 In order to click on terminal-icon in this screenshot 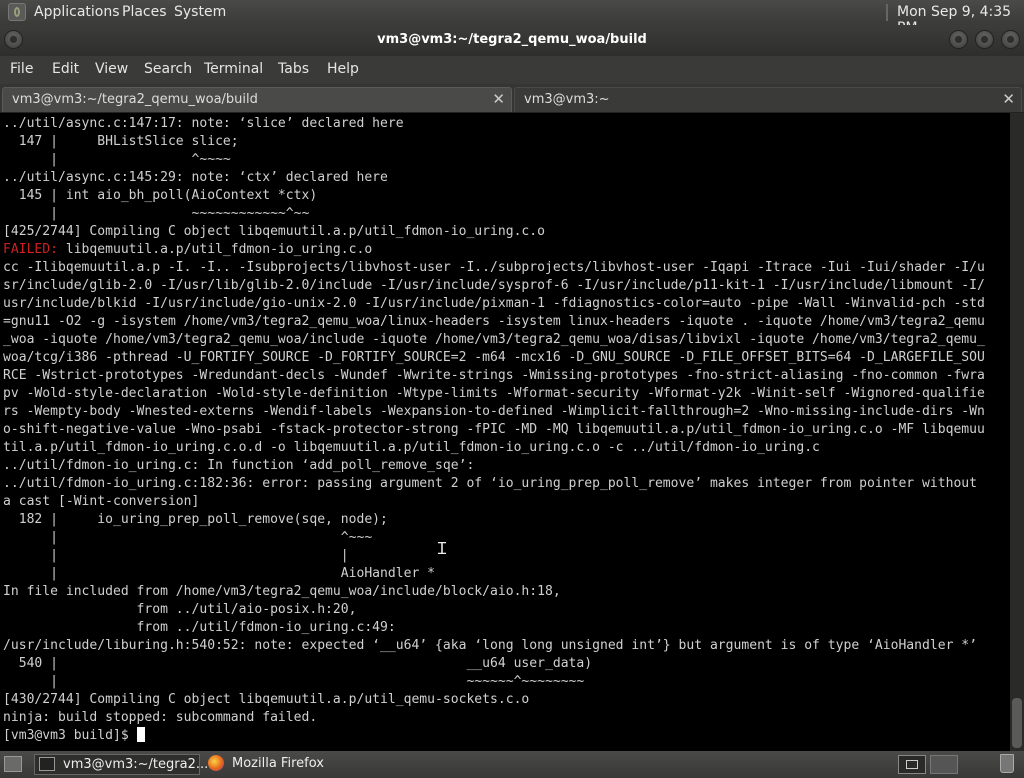, I will do `click(47, 764)`.